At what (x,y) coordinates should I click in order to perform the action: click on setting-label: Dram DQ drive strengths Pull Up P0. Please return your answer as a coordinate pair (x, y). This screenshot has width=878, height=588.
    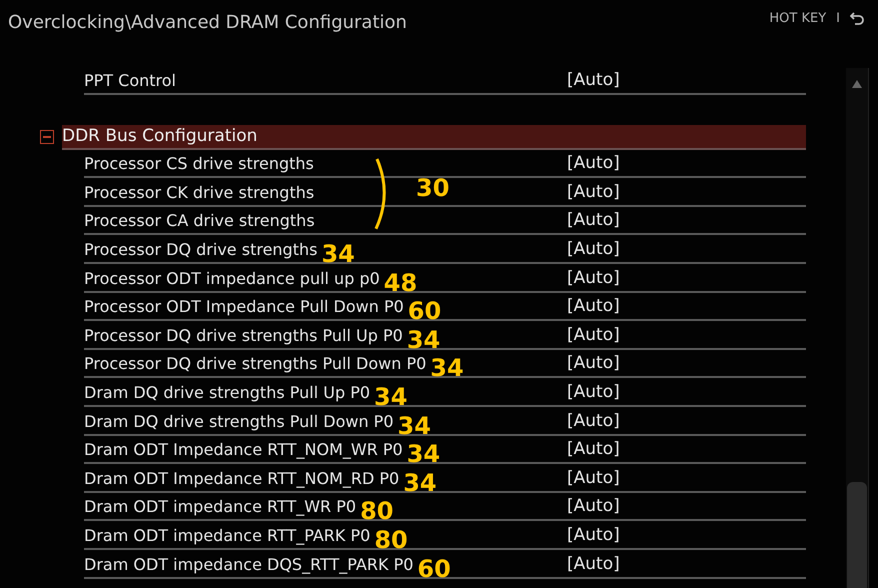
    Looking at the image, I should click on (227, 393).